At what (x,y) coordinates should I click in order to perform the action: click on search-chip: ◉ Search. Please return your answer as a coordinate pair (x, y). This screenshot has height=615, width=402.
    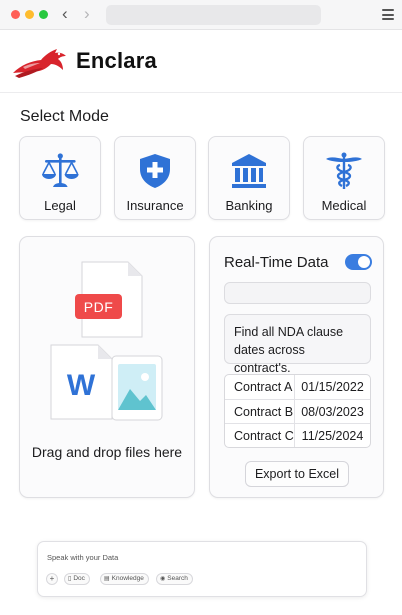
    Looking at the image, I should click on (174, 579).